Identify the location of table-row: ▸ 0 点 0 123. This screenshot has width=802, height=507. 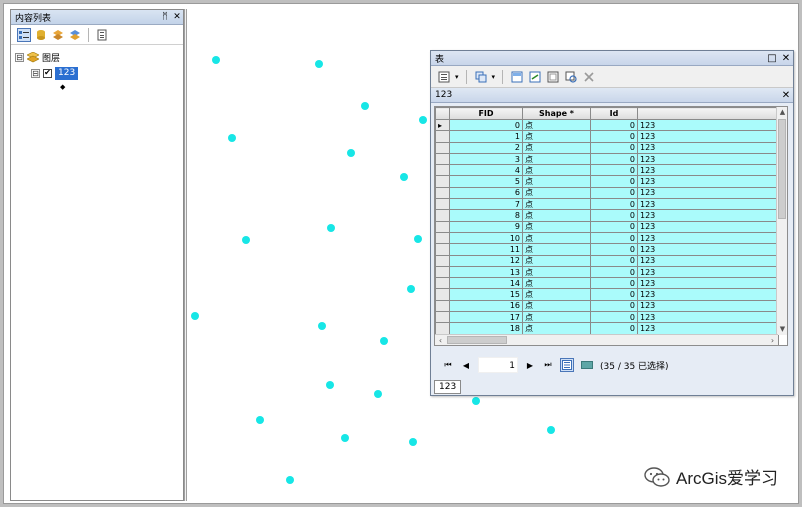
(607, 125).